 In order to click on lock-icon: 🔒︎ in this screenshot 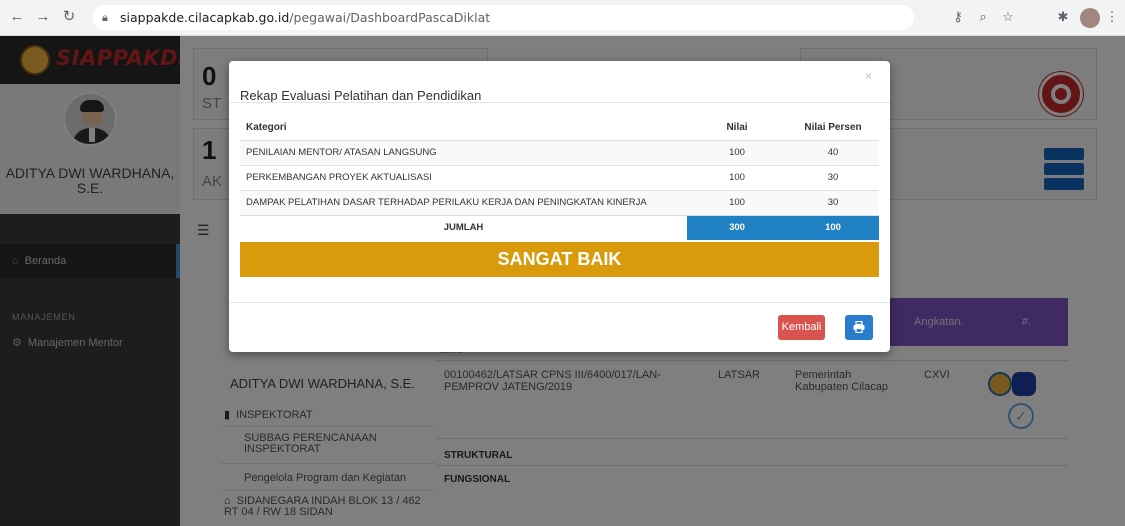, I will do `click(105, 17)`.